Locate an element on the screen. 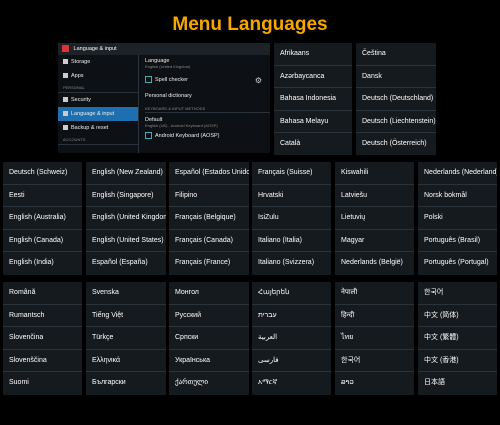 Image resolution: width=500 pixels, height=425 pixels. list-item: English (Singapore) is located at coordinates (126, 196).